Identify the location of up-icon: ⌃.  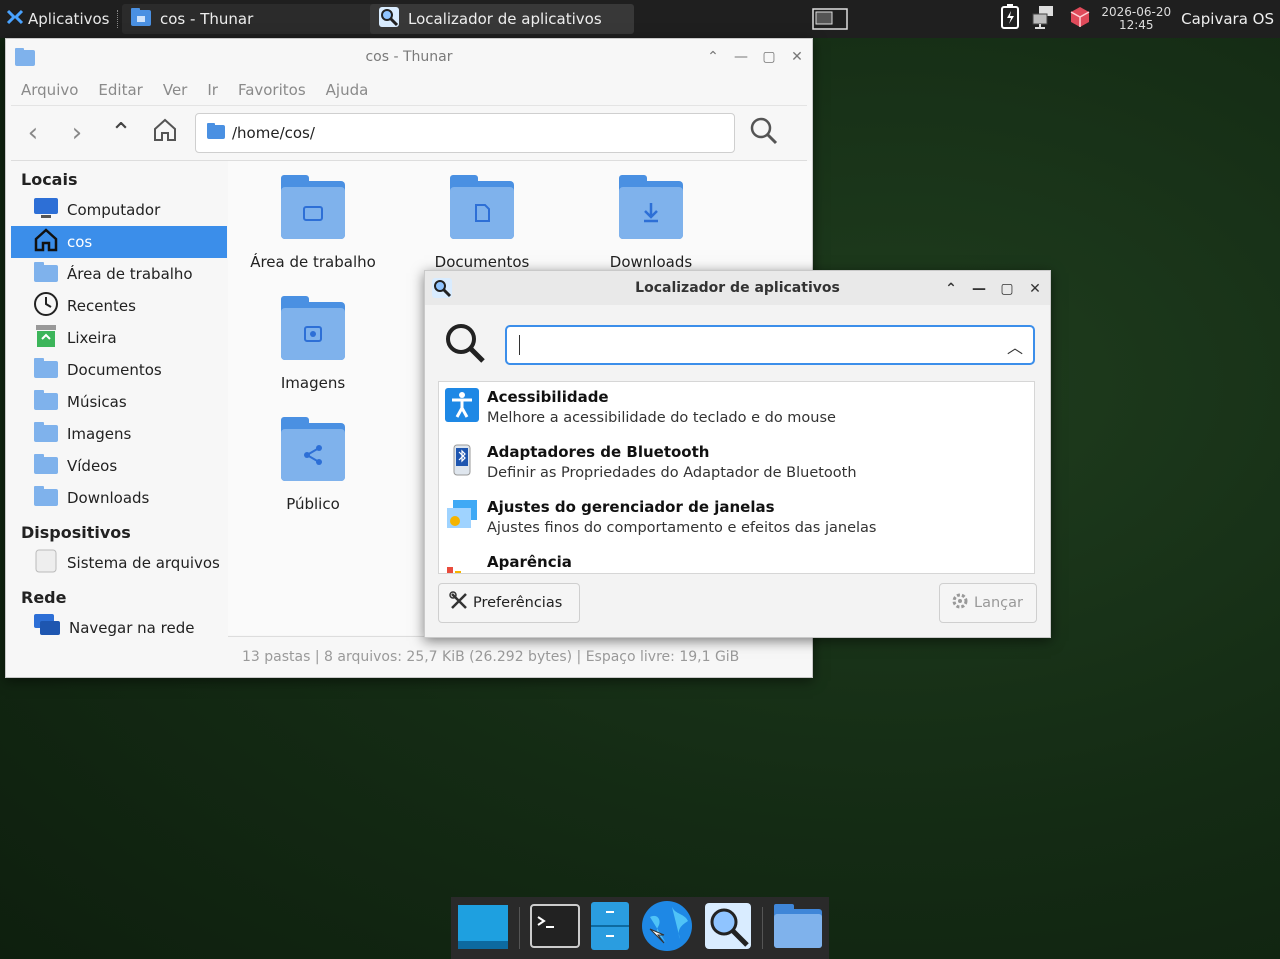
(121, 133).